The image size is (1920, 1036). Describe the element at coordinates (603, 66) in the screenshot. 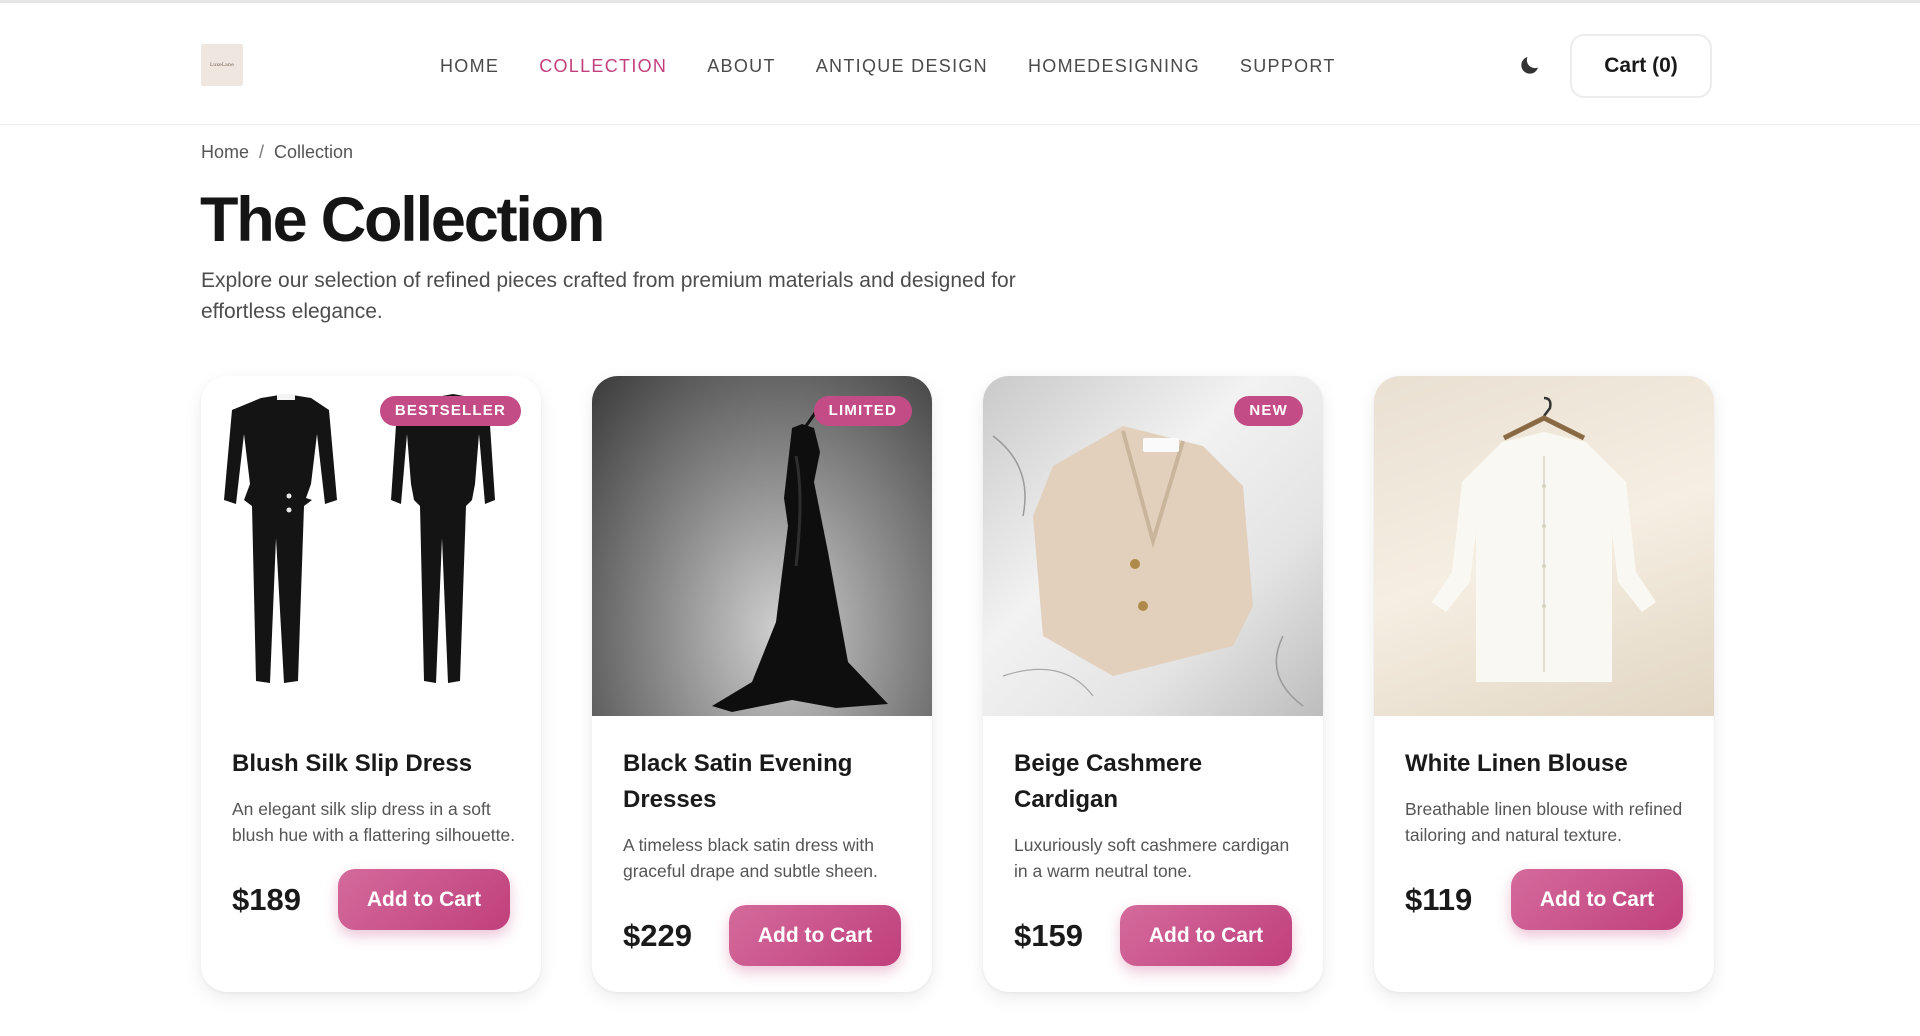

I see `nav-item-collection: COLLECTION` at that location.